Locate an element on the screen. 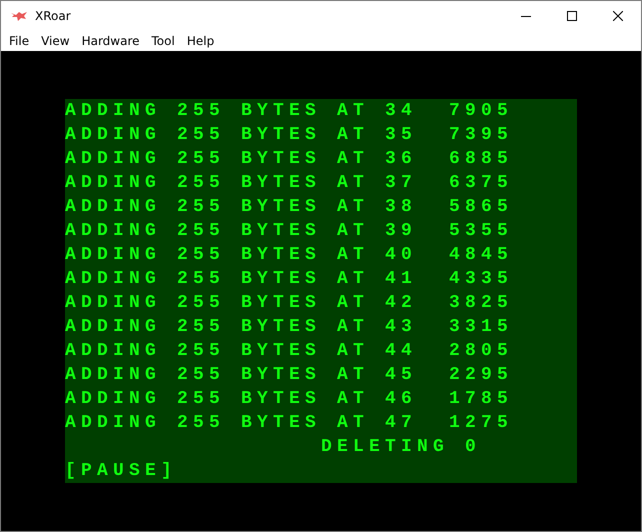 The image size is (642, 532). app-icon is located at coordinates (19, 16).